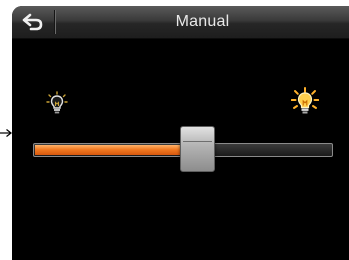 Image resolution: width=349 pixels, height=260 pixels. Describe the element at coordinates (197, 149) in the screenshot. I see `slider-thumb` at that location.